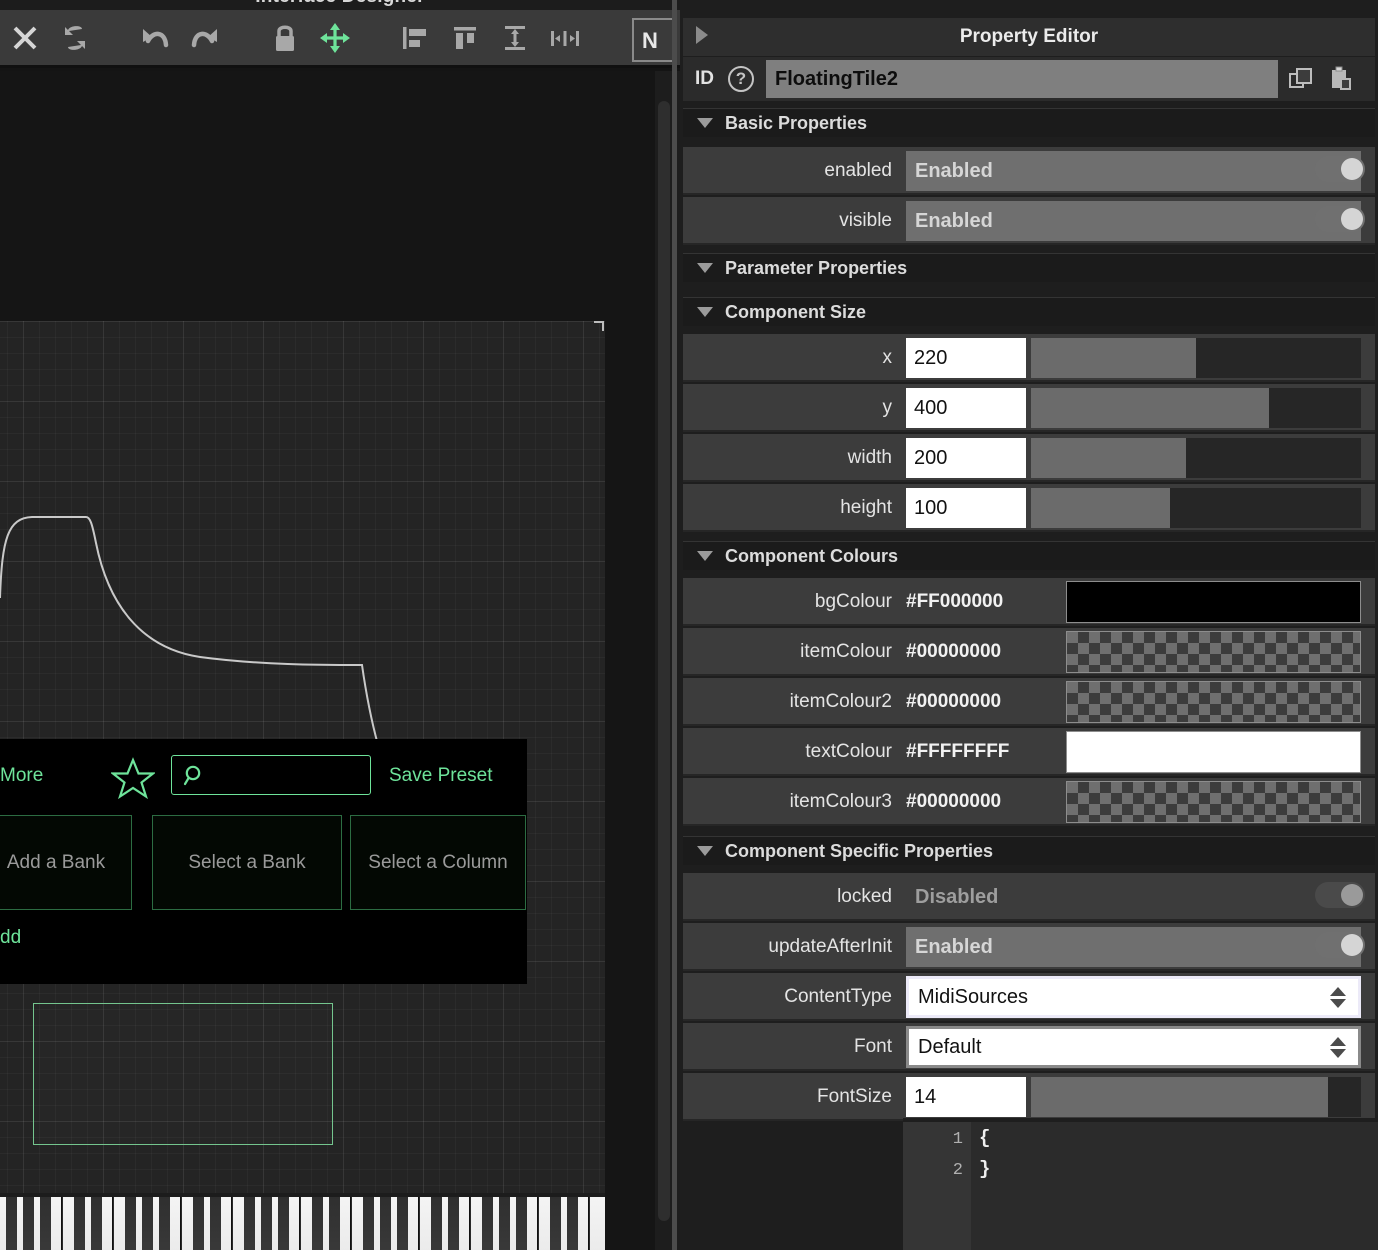 The width and height of the screenshot is (1378, 1250). I want to click on colour-swatch-itemcolour2, so click(1213, 702).